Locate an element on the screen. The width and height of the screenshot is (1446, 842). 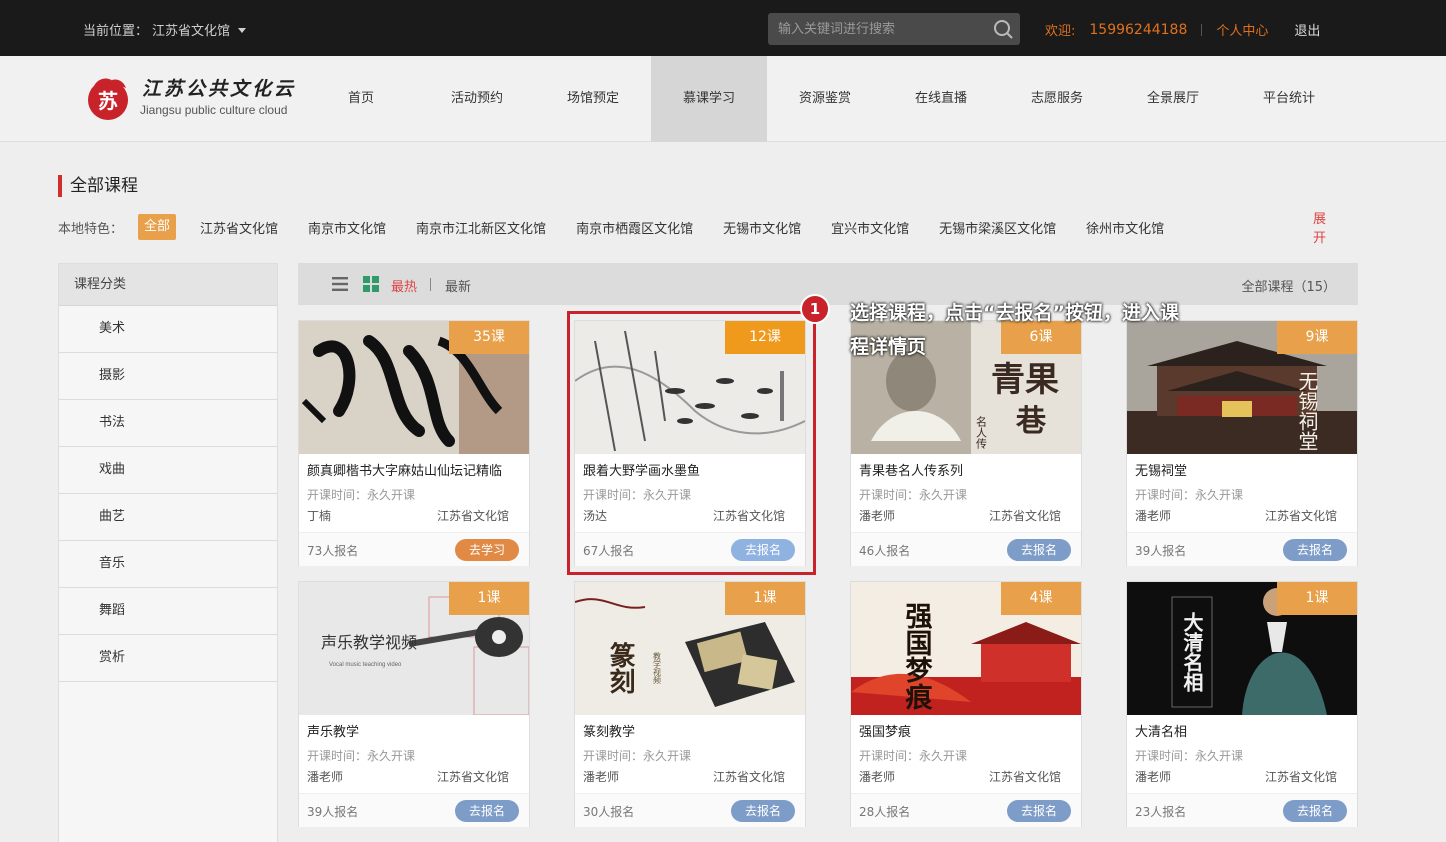
nav-item-venue: 场馆预定 is located at coordinates (593, 99).